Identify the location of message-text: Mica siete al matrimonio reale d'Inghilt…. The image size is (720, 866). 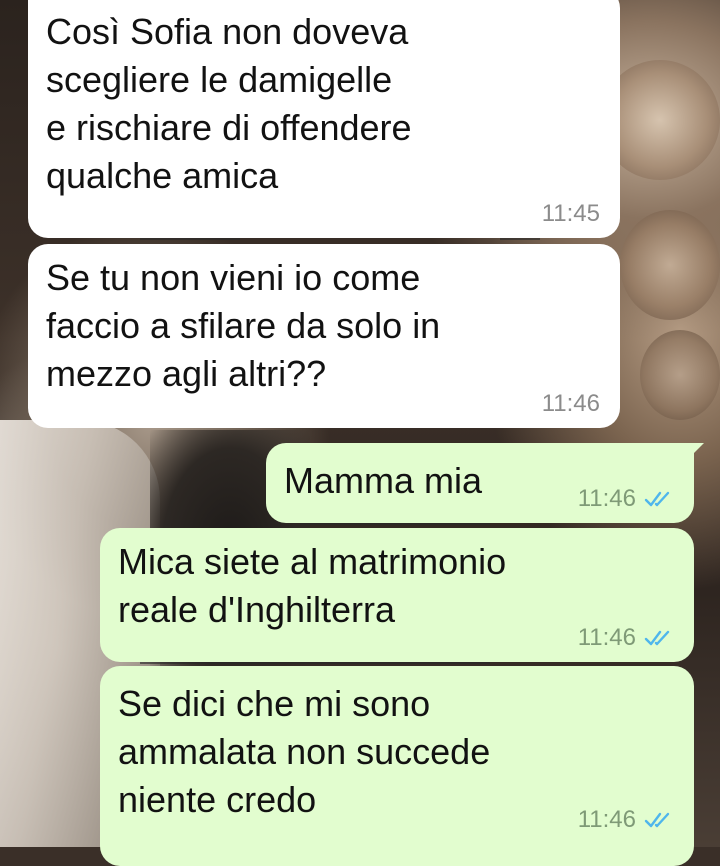
(312, 585).